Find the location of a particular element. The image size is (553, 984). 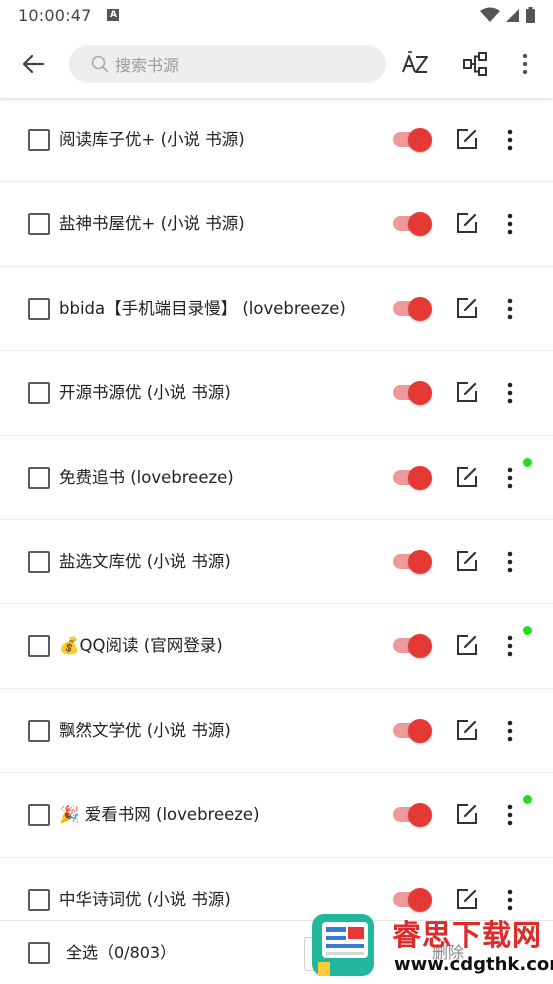

wifi-icon is located at coordinates (490, 14).